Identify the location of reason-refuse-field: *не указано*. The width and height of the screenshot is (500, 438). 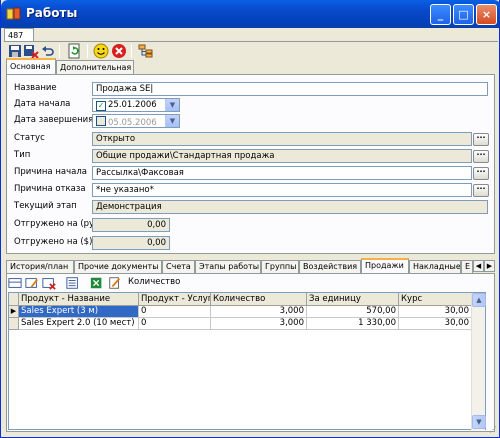
(282, 190).